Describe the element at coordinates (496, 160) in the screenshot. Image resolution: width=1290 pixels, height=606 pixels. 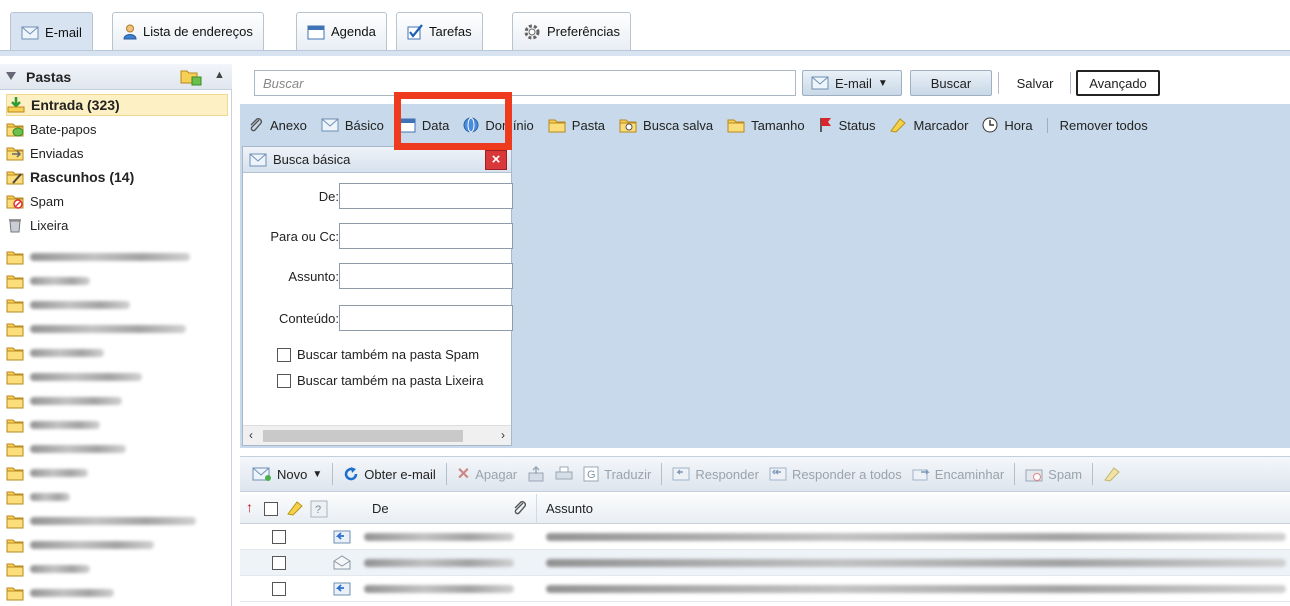
I see `close-icon: ×` at that location.